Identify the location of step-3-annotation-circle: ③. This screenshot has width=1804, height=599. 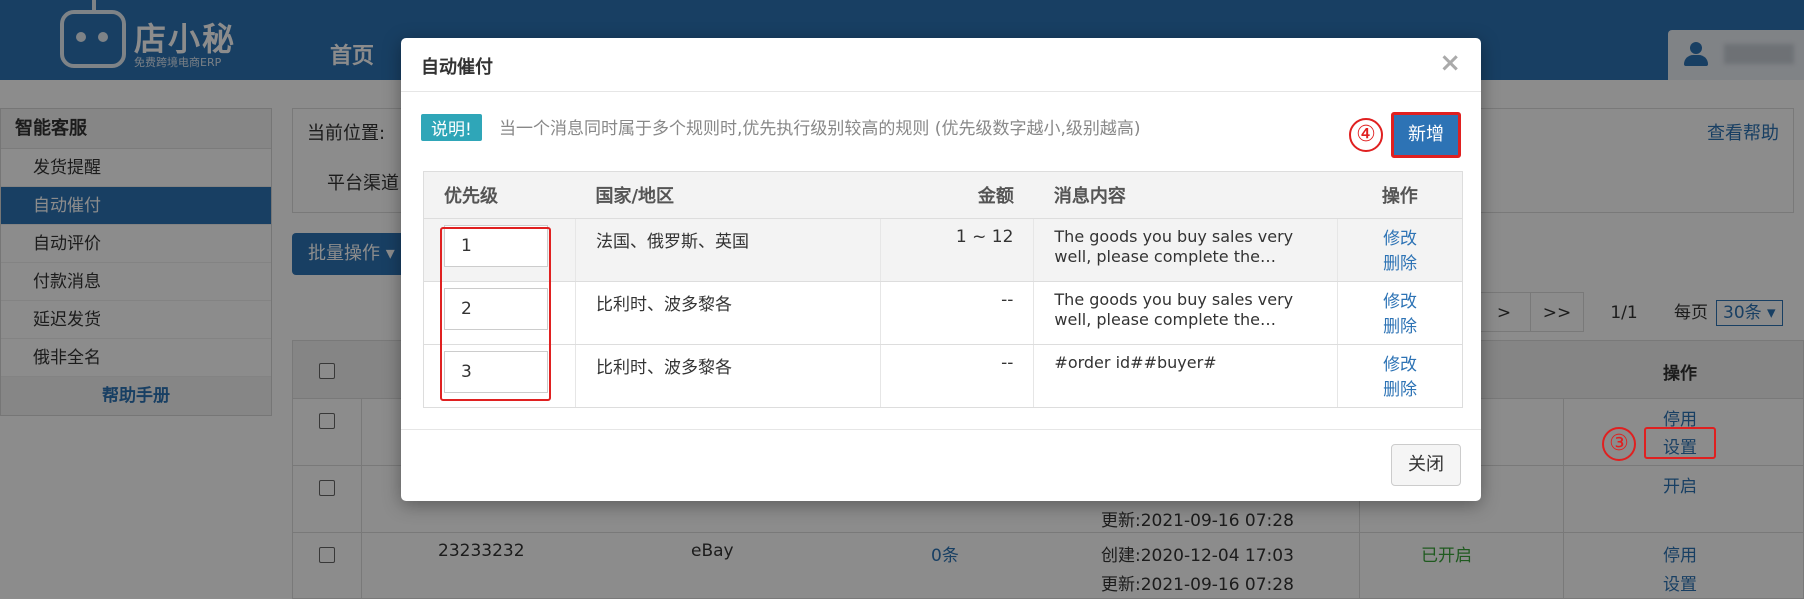
(1619, 444).